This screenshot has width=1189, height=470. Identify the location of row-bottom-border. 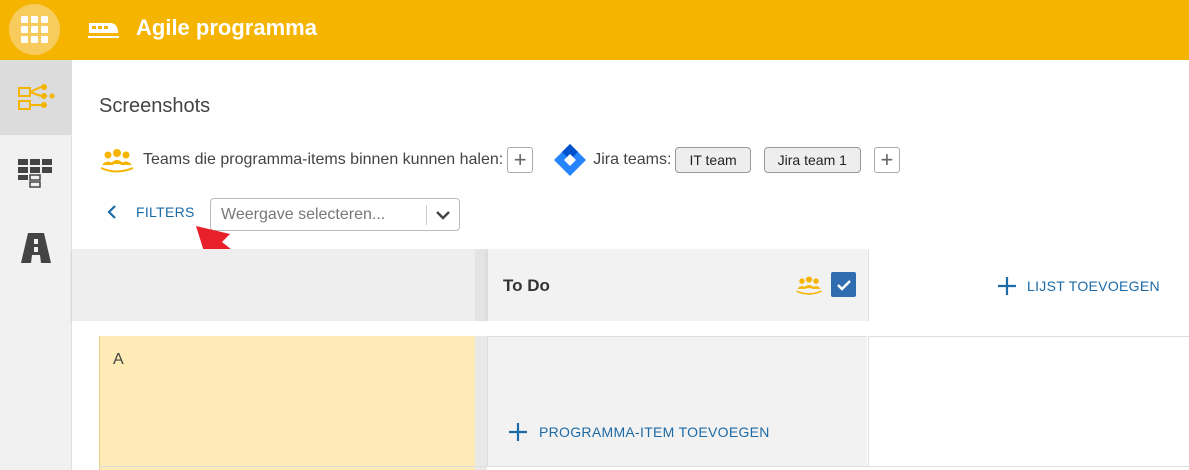
(644, 466).